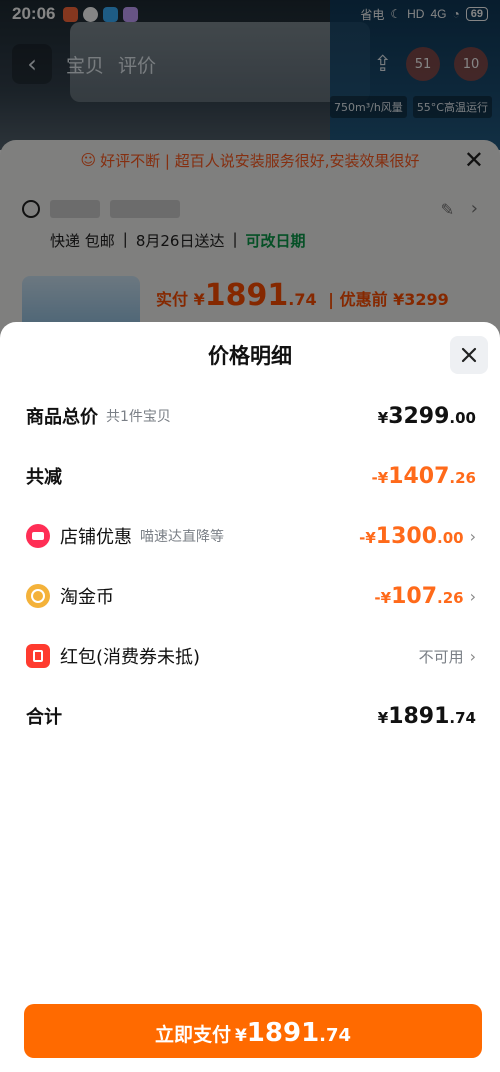 The width and height of the screenshot is (500, 1072). What do you see at coordinates (96, 537) in the screenshot?
I see `row-label: 店铺优惠` at bounding box center [96, 537].